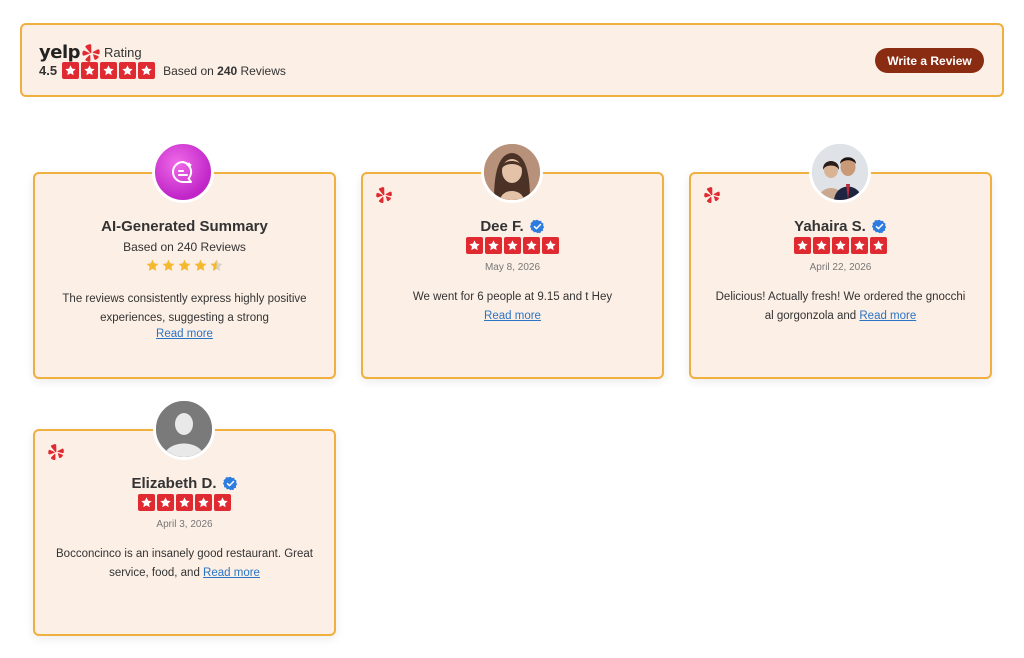 Image resolution: width=1024 pixels, height=658 pixels. I want to click on review-count-text: Based on 240 Reviews, so click(224, 71).